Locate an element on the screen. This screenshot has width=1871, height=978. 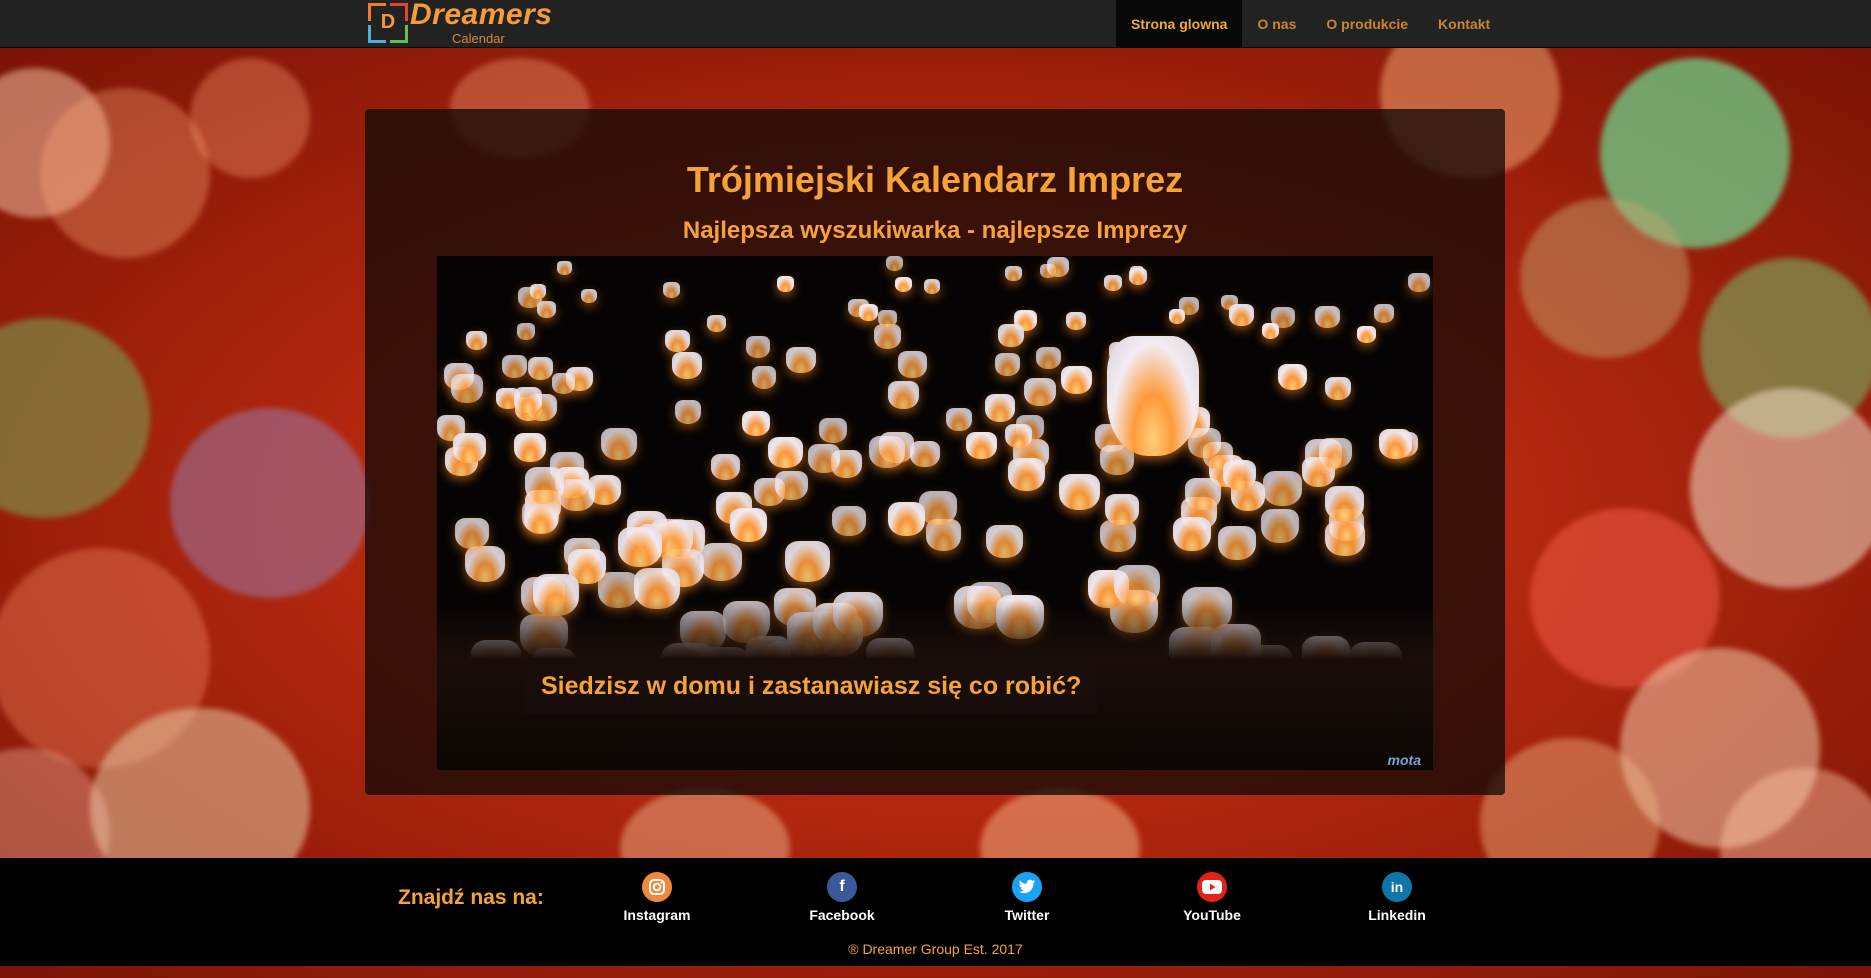
nav-item-kontakt: Kontakt is located at coordinates (1464, 24).